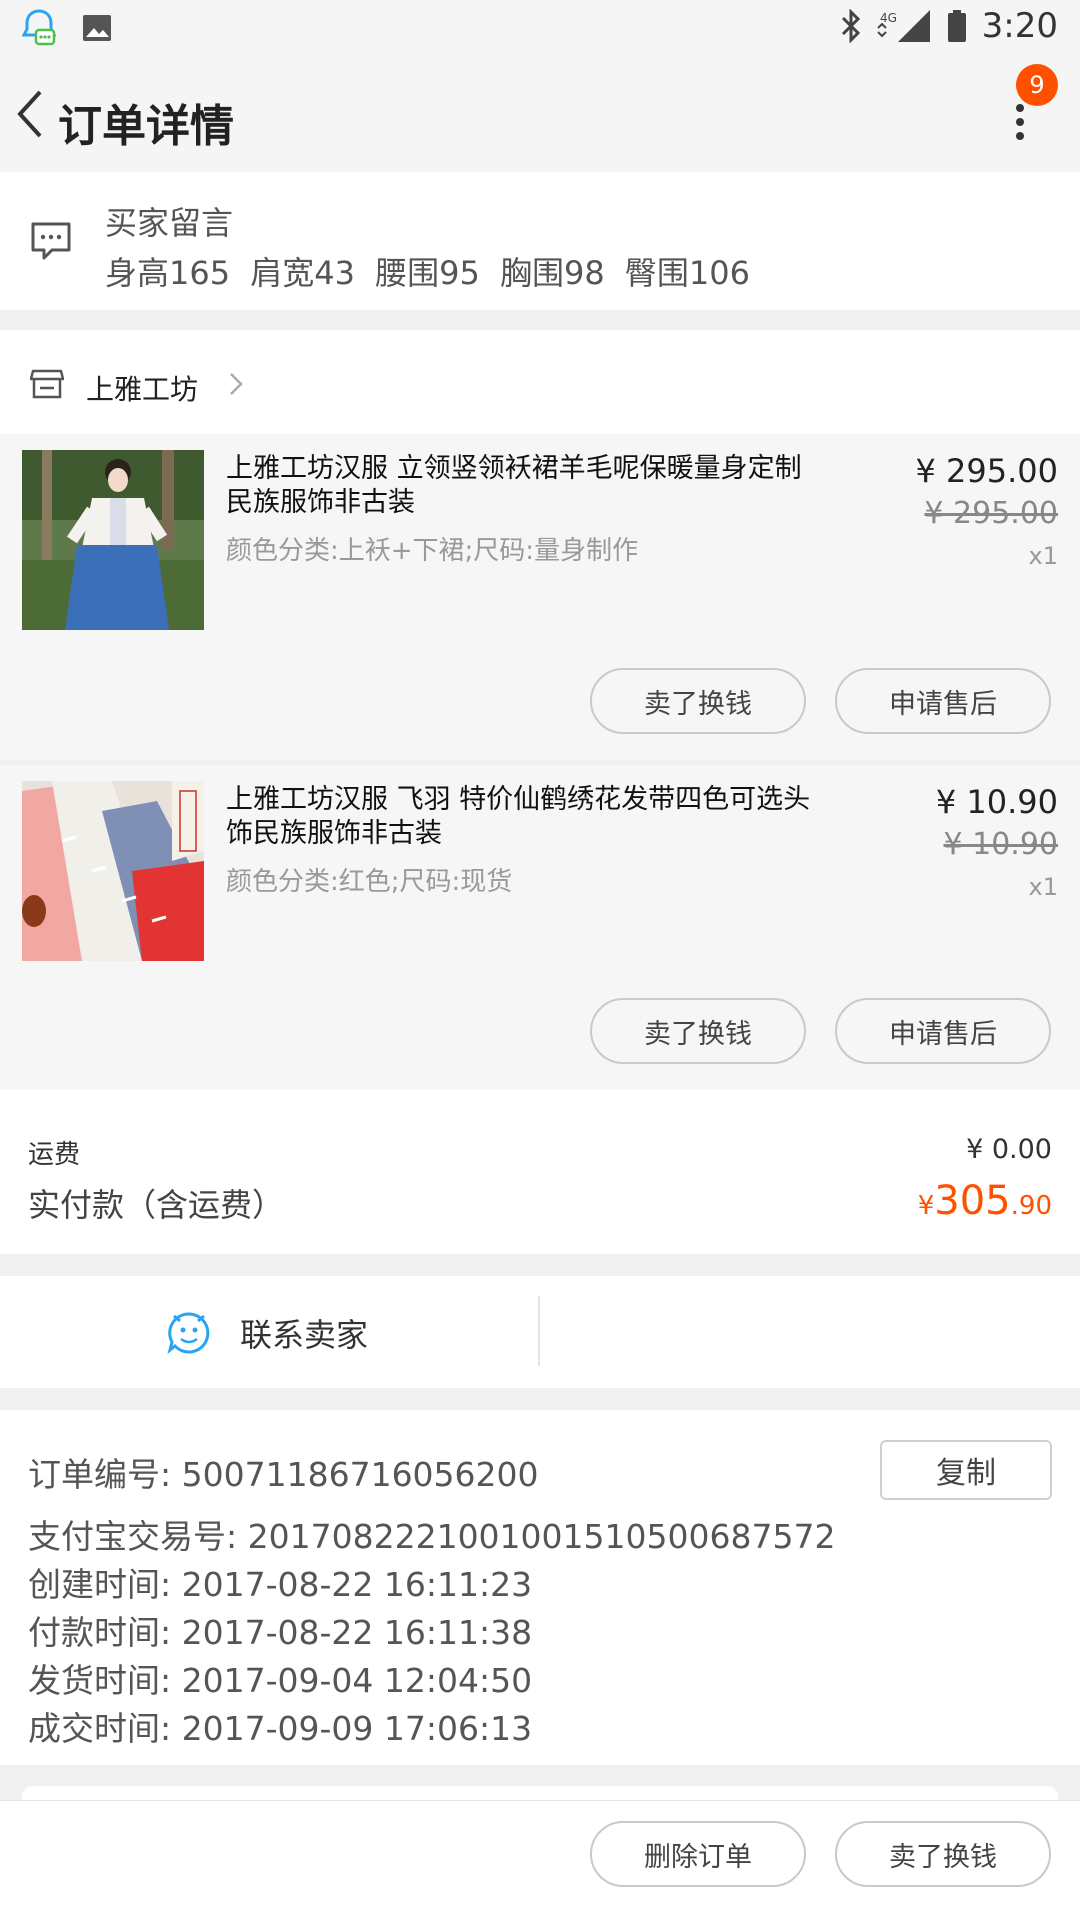 Image resolution: width=1080 pixels, height=1920 pixels. What do you see at coordinates (540, 1172) in the screenshot?
I see `price-summary: 运费 ¥ 0.00 实付款（含运费） ¥305.90` at bounding box center [540, 1172].